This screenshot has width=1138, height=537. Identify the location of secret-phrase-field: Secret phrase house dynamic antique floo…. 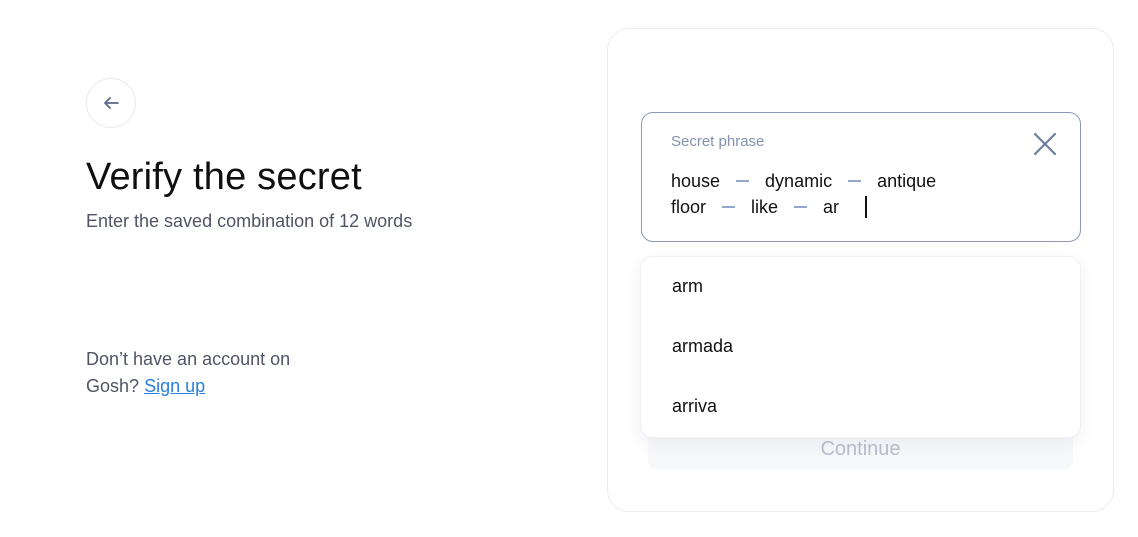
(861, 177).